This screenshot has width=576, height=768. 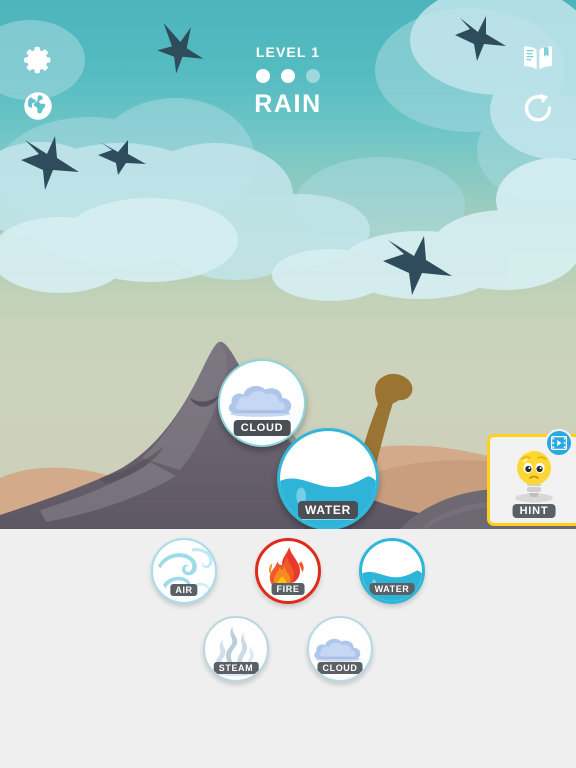 I want to click on element-steam: STEAM, so click(x=236, y=649).